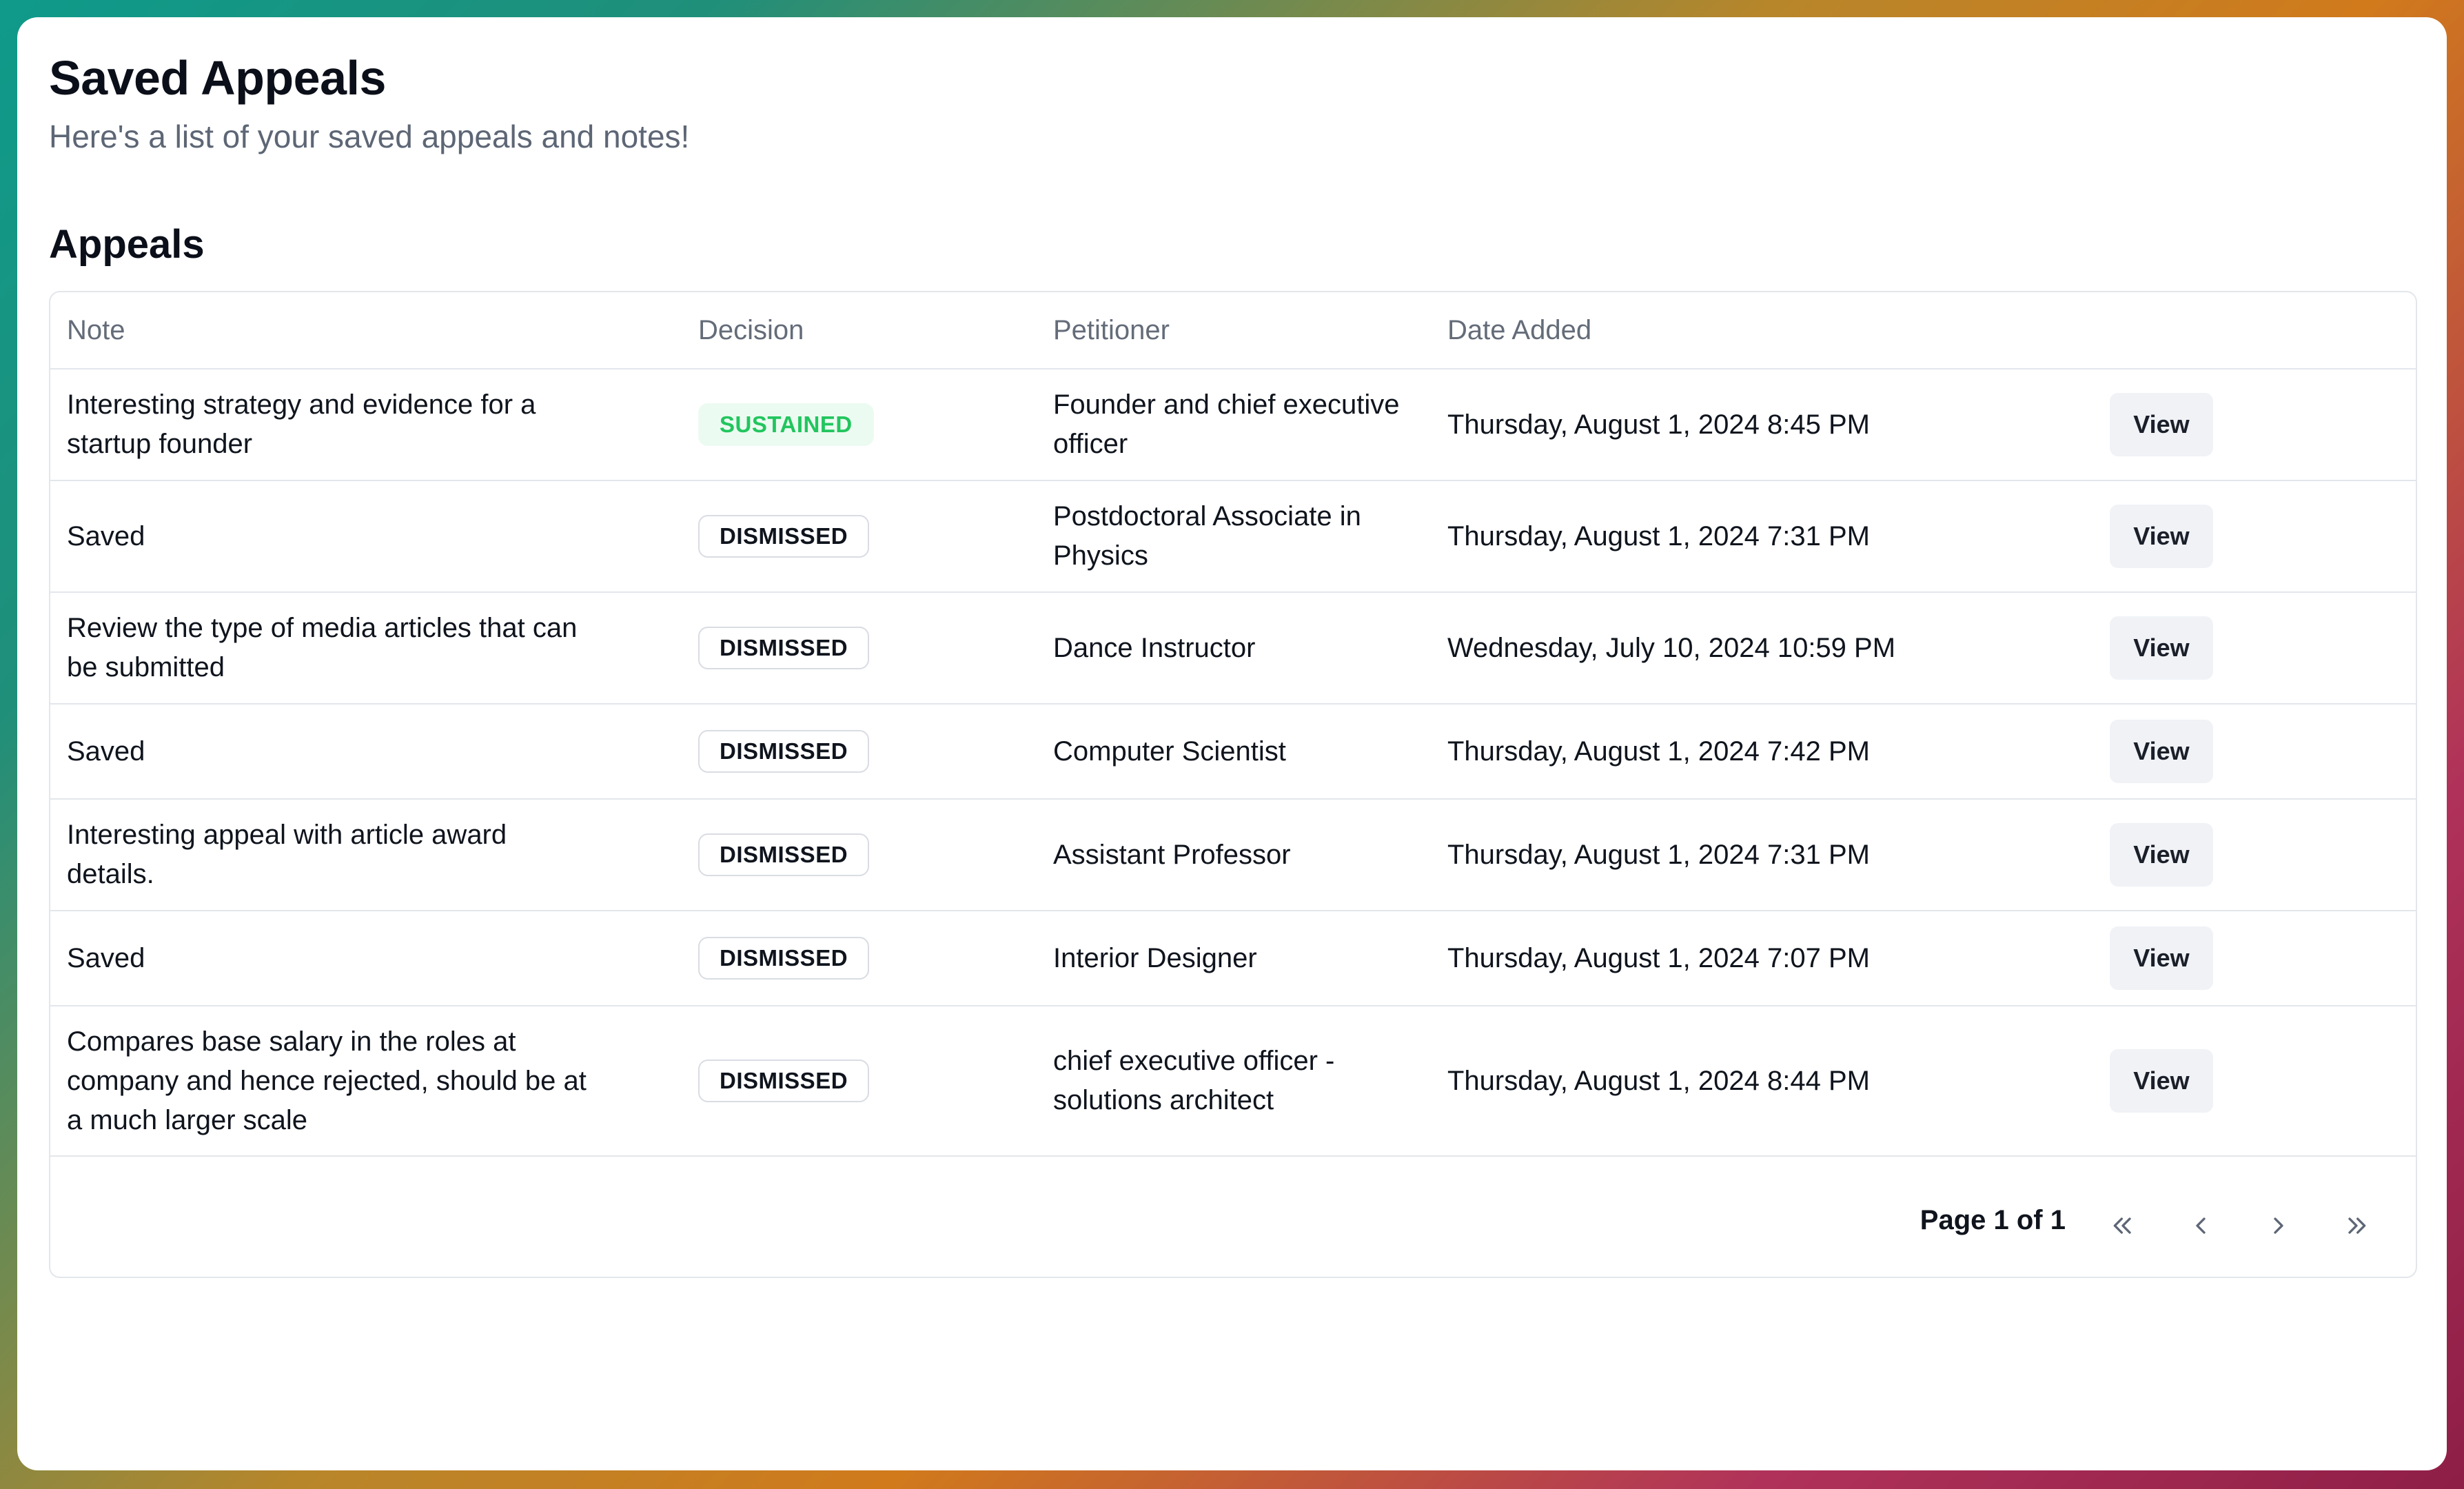 The height and width of the screenshot is (1489, 2464). I want to click on decision-badge: SUSTAINED, so click(786, 424).